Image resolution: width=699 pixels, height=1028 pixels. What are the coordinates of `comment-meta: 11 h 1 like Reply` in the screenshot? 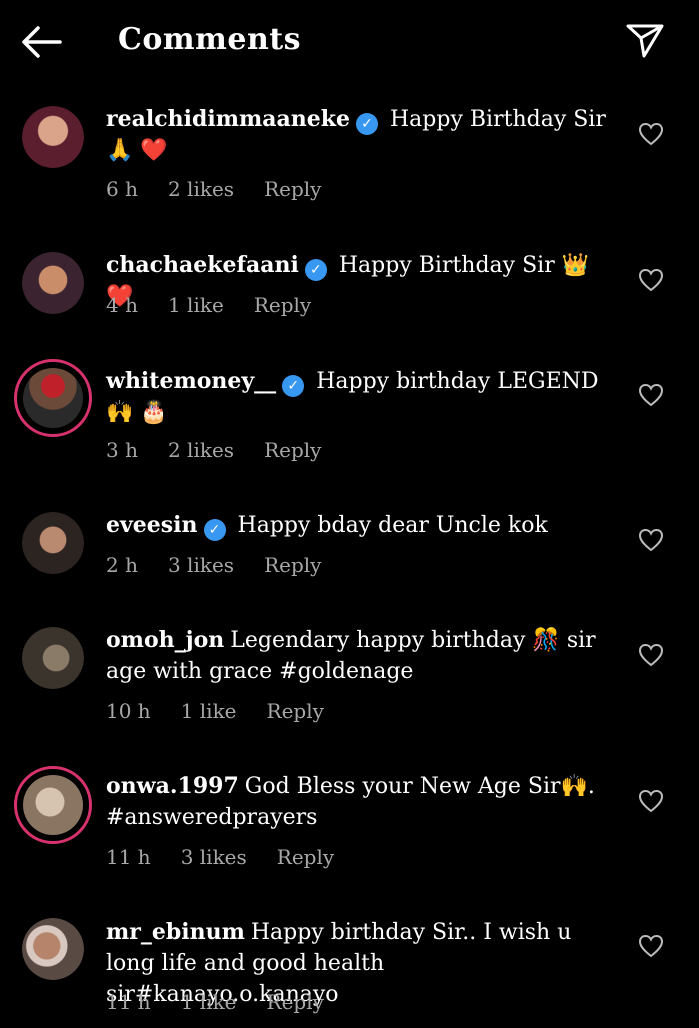 It's located at (230, 1002).